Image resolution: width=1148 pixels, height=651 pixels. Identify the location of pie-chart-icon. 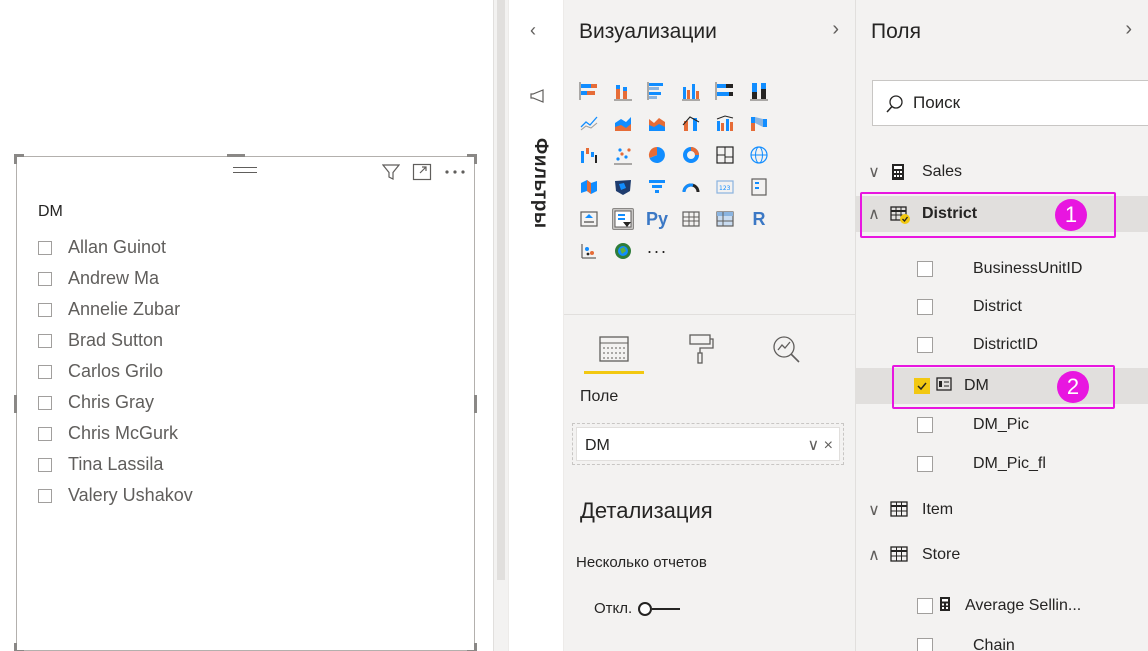
(657, 155).